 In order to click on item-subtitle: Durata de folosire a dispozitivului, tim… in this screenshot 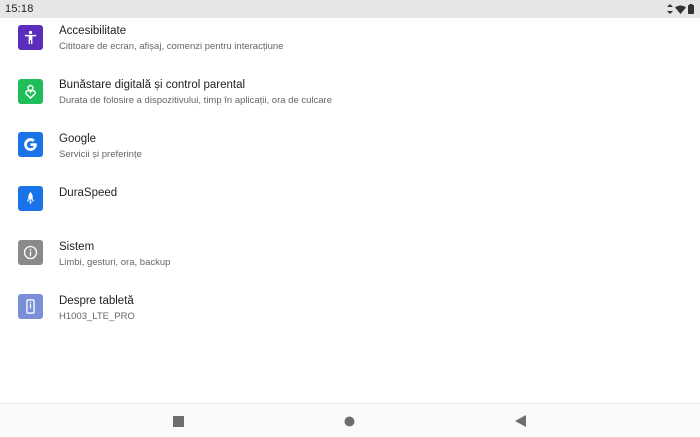, I will do `click(195, 100)`.